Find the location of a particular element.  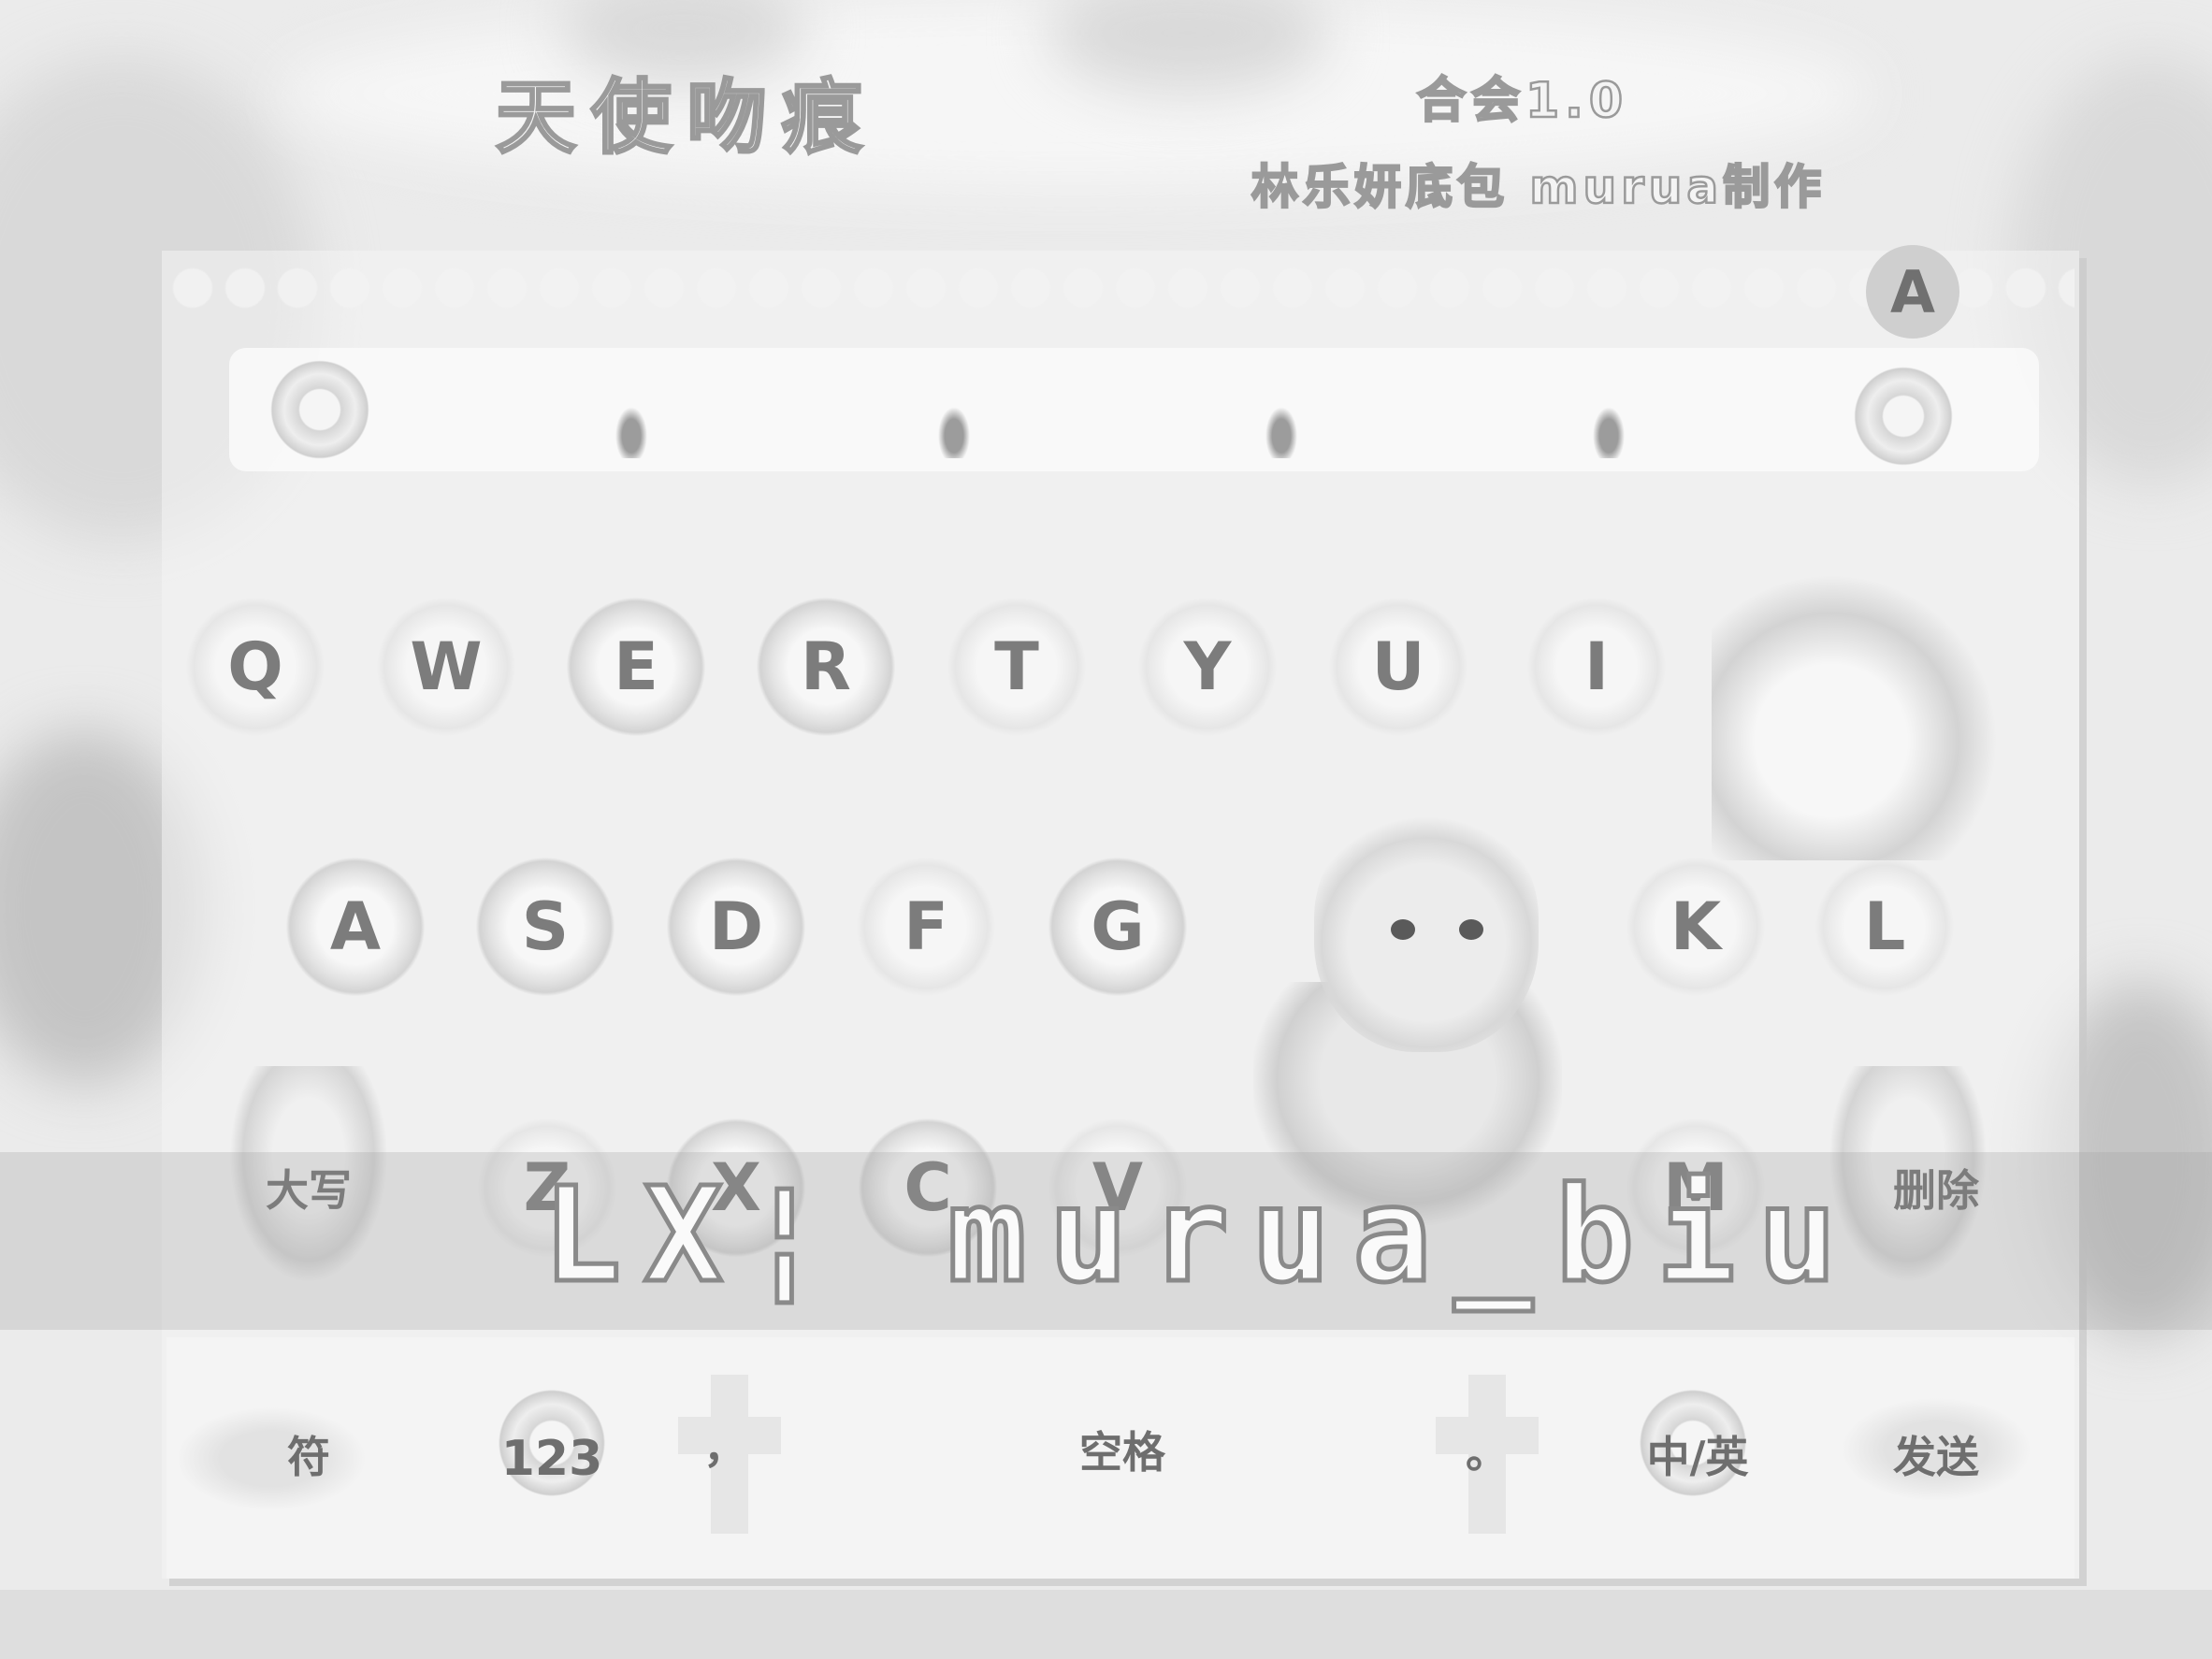

key-u: U is located at coordinates (1398, 667).